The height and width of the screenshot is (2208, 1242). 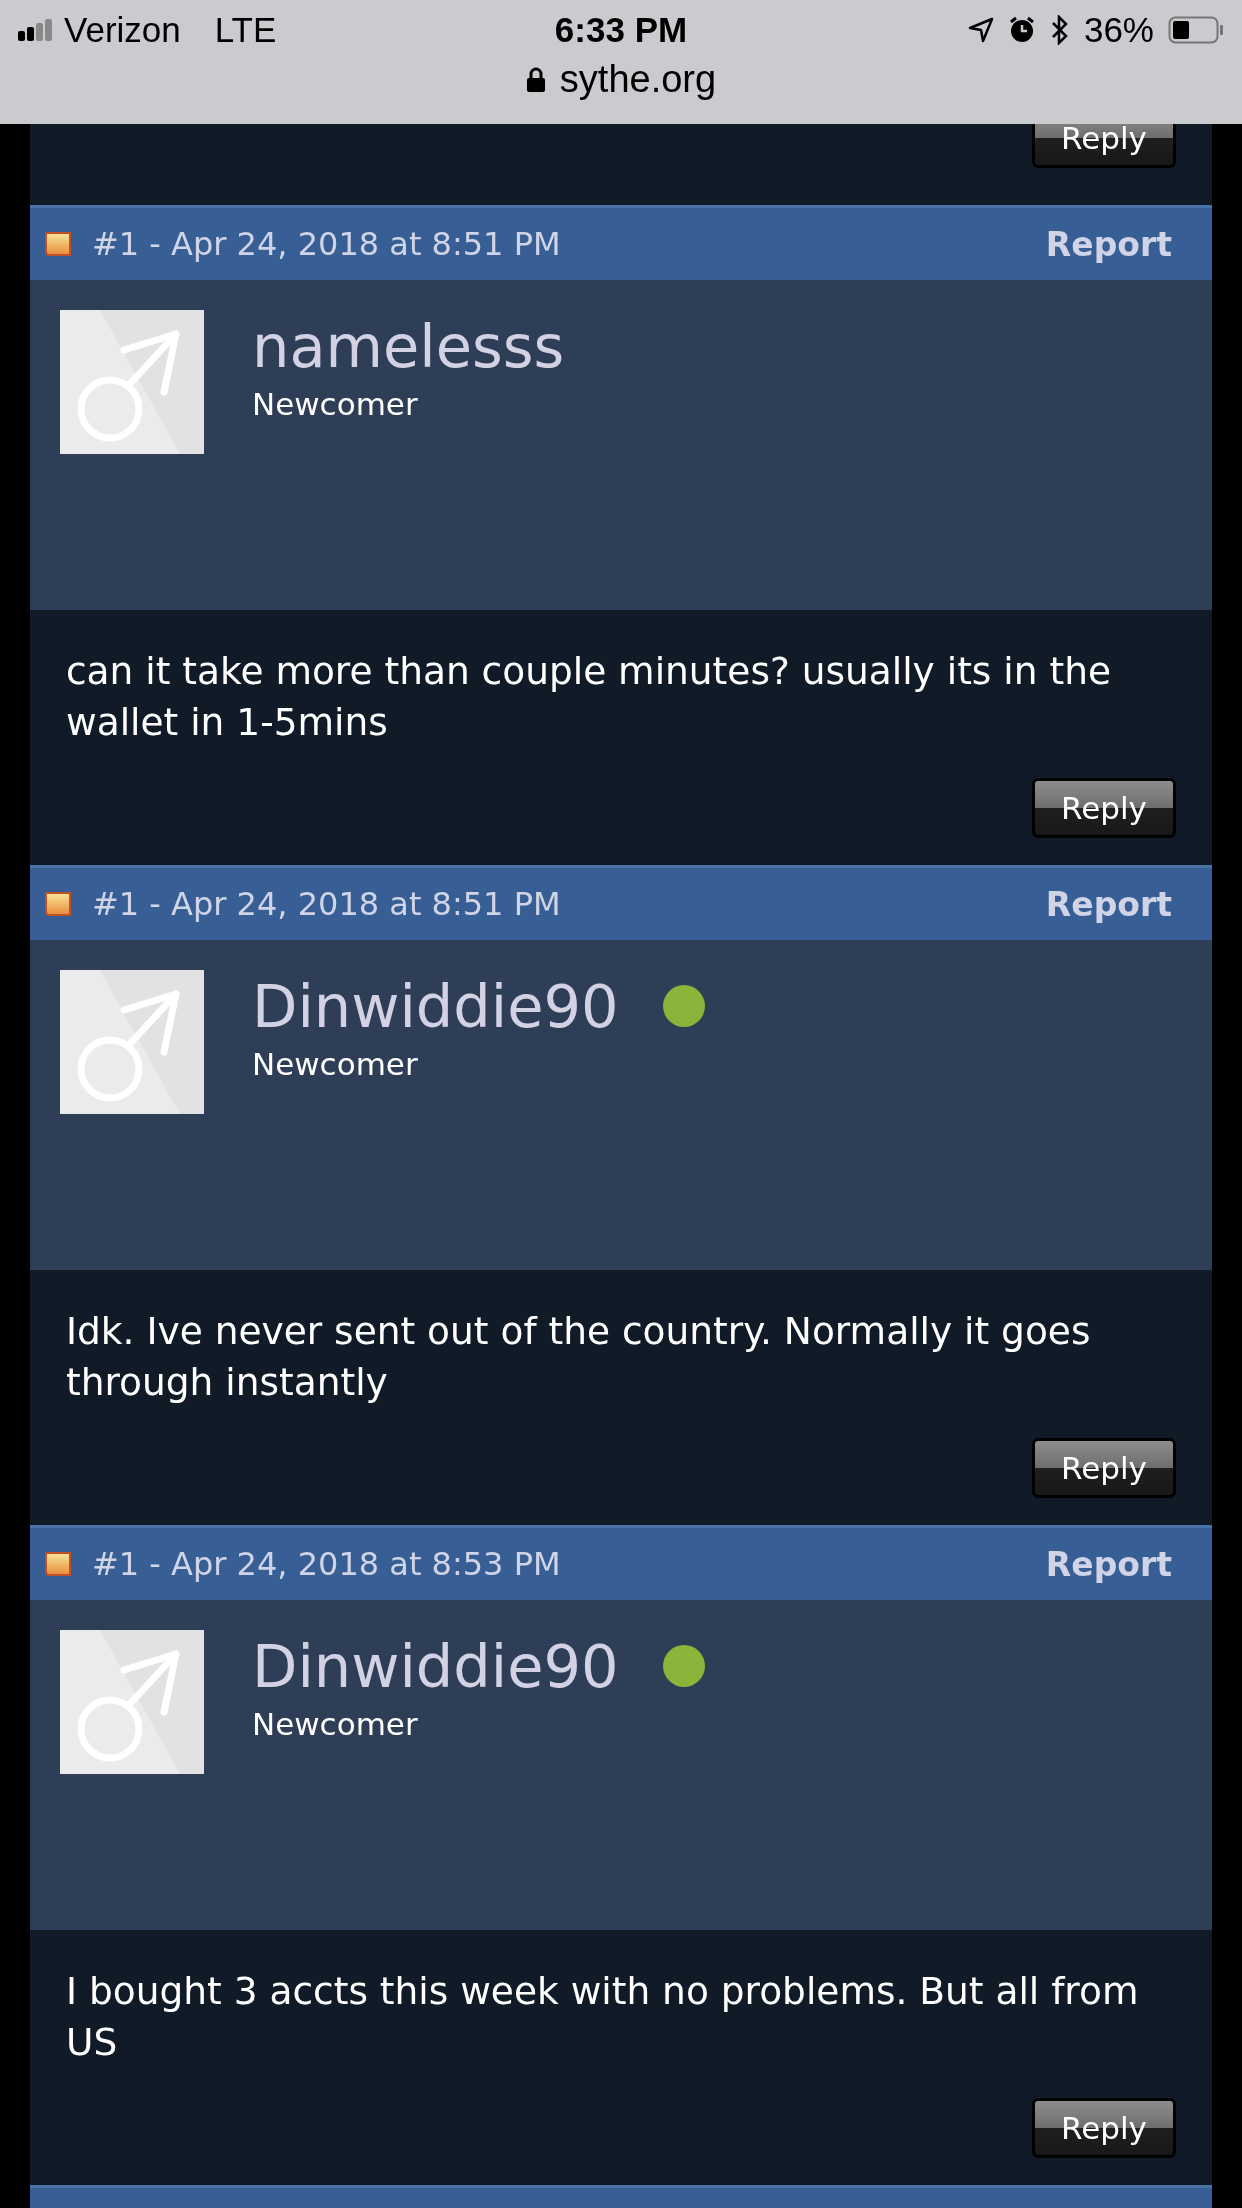 I want to click on post-message: Idk. Ive never sent out of the country. Normally it goes through instantly, so click(x=579, y=1357).